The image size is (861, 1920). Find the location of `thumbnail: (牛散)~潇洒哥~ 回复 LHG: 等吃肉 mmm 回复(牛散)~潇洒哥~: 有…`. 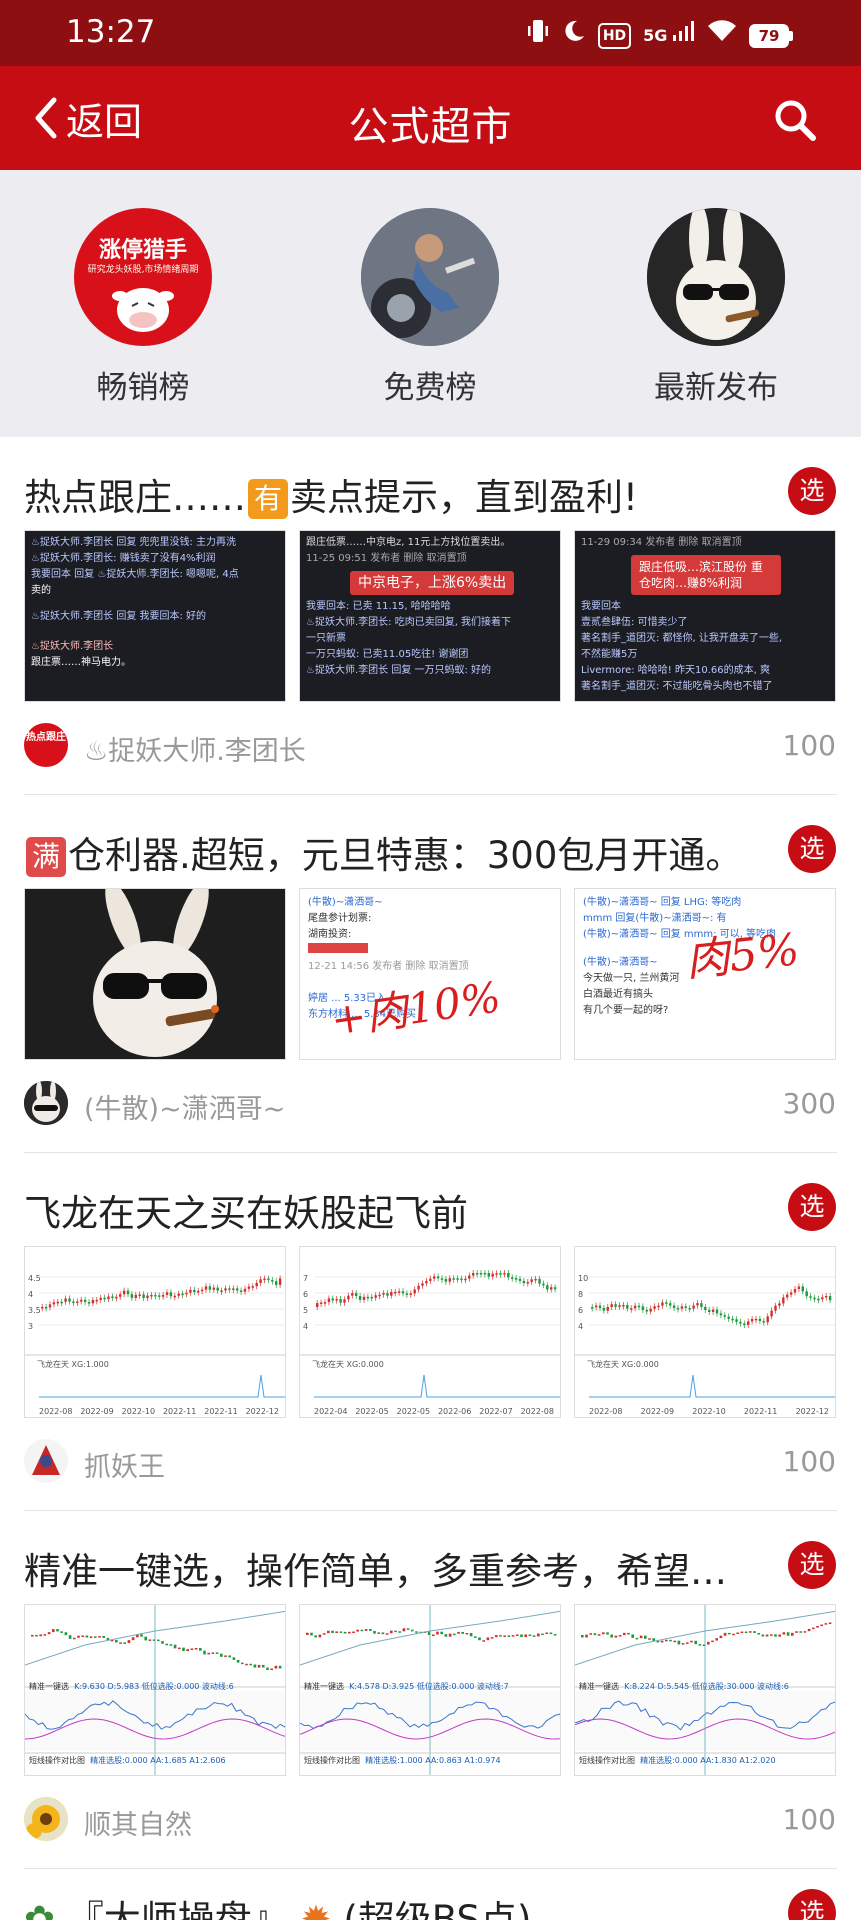

thumbnail: (牛散)~潇洒哥~ 回复 LHG: 等吃肉 mmm 回复(牛散)~潇洒哥~: 有… is located at coordinates (705, 974).